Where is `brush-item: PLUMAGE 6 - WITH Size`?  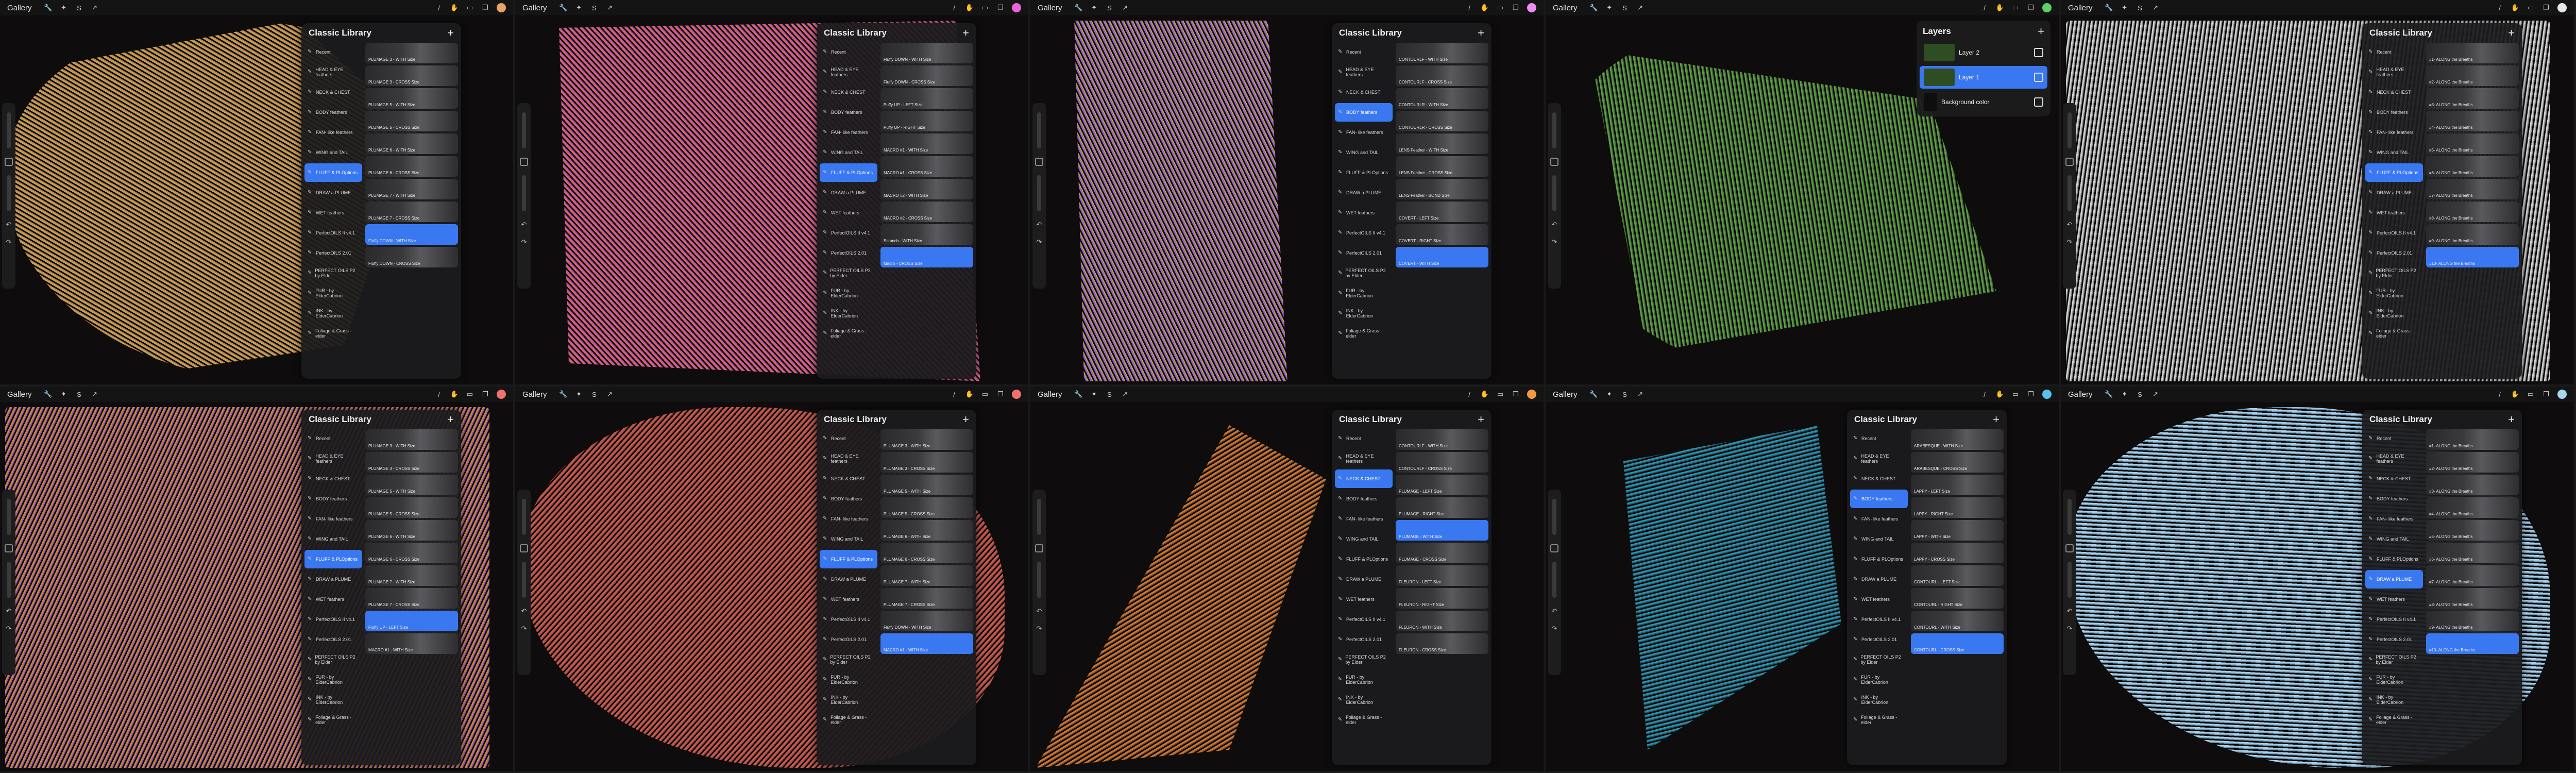 brush-item: PLUMAGE 6 - WITH Size is located at coordinates (411, 530).